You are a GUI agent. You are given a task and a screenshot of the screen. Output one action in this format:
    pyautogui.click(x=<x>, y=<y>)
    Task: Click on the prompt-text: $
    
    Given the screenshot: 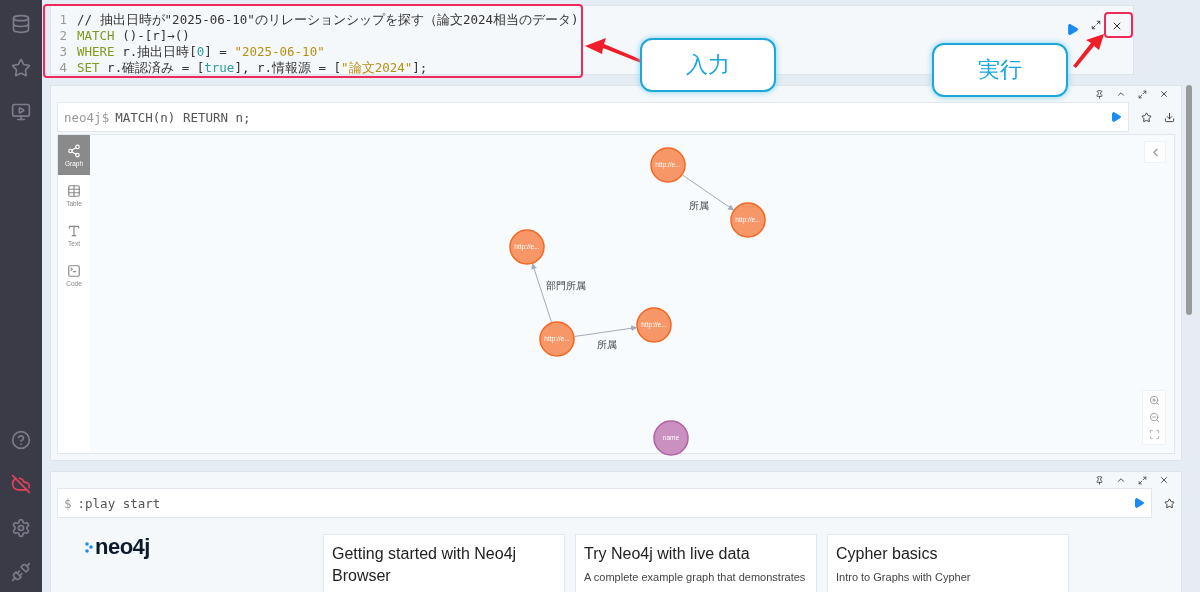 What is the action you would take?
    pyautogui.click(x=68, y=503)
    